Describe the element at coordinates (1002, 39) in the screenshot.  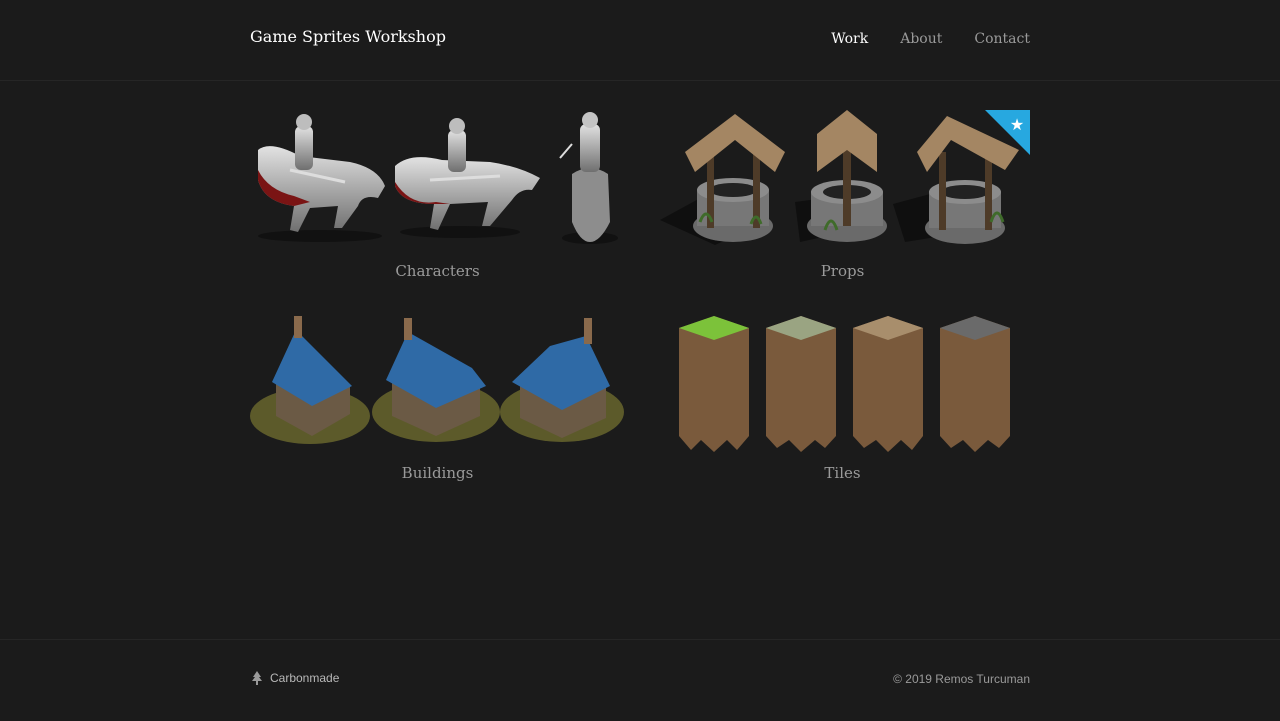
I see `nav-contact: Contact` at that location.